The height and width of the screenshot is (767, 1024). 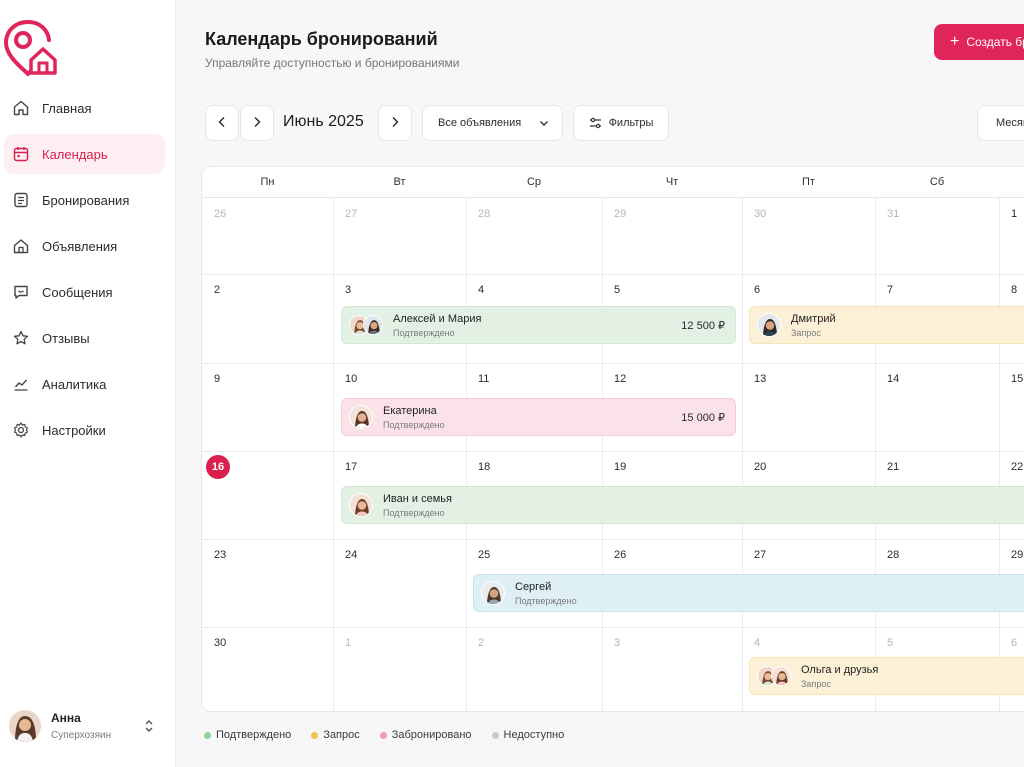 I want to click on sidebar-item-bookings: Бронирования, so click(x=84, y=200).